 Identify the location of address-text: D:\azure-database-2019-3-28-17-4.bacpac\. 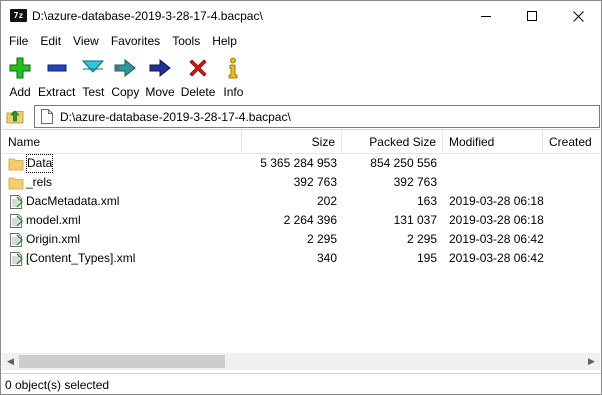
(175, 117).